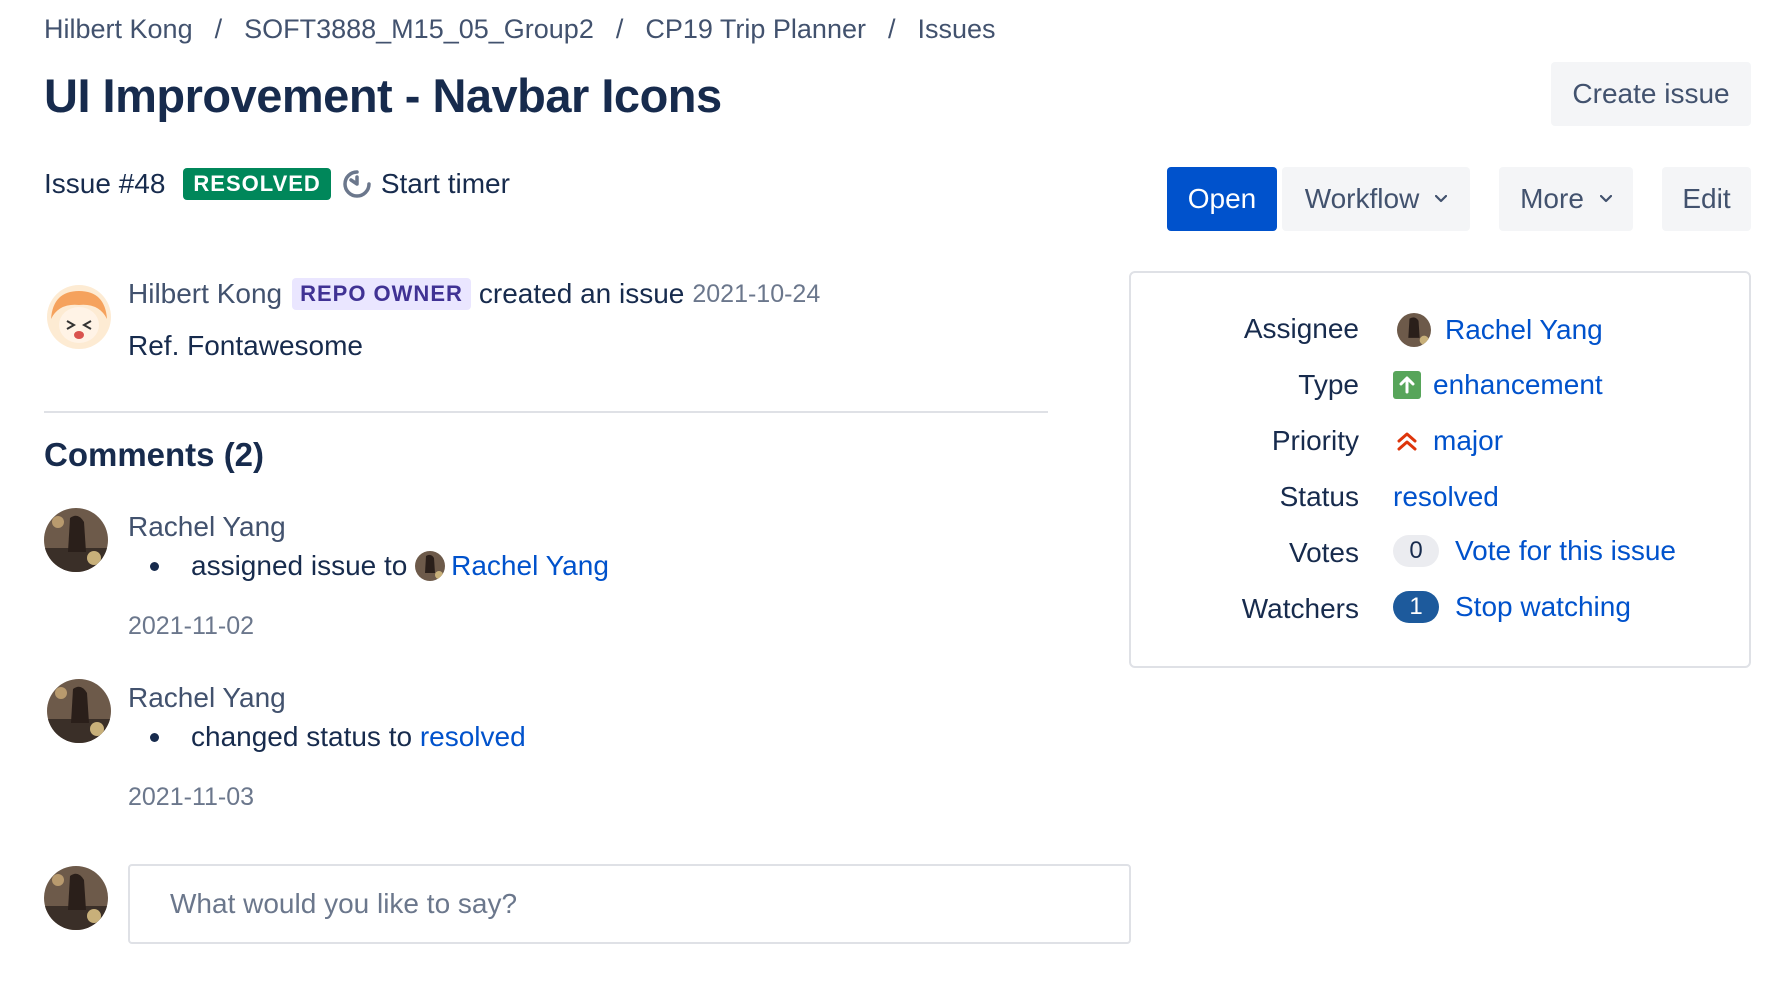 Image resolution: width=1786 pixels, height=994 pixels. What do you see at coordinates (118, 29) in the screenshot?
I see `breadcrumb-item-user: Hilbert Kong` at bounding box center [118, 29].